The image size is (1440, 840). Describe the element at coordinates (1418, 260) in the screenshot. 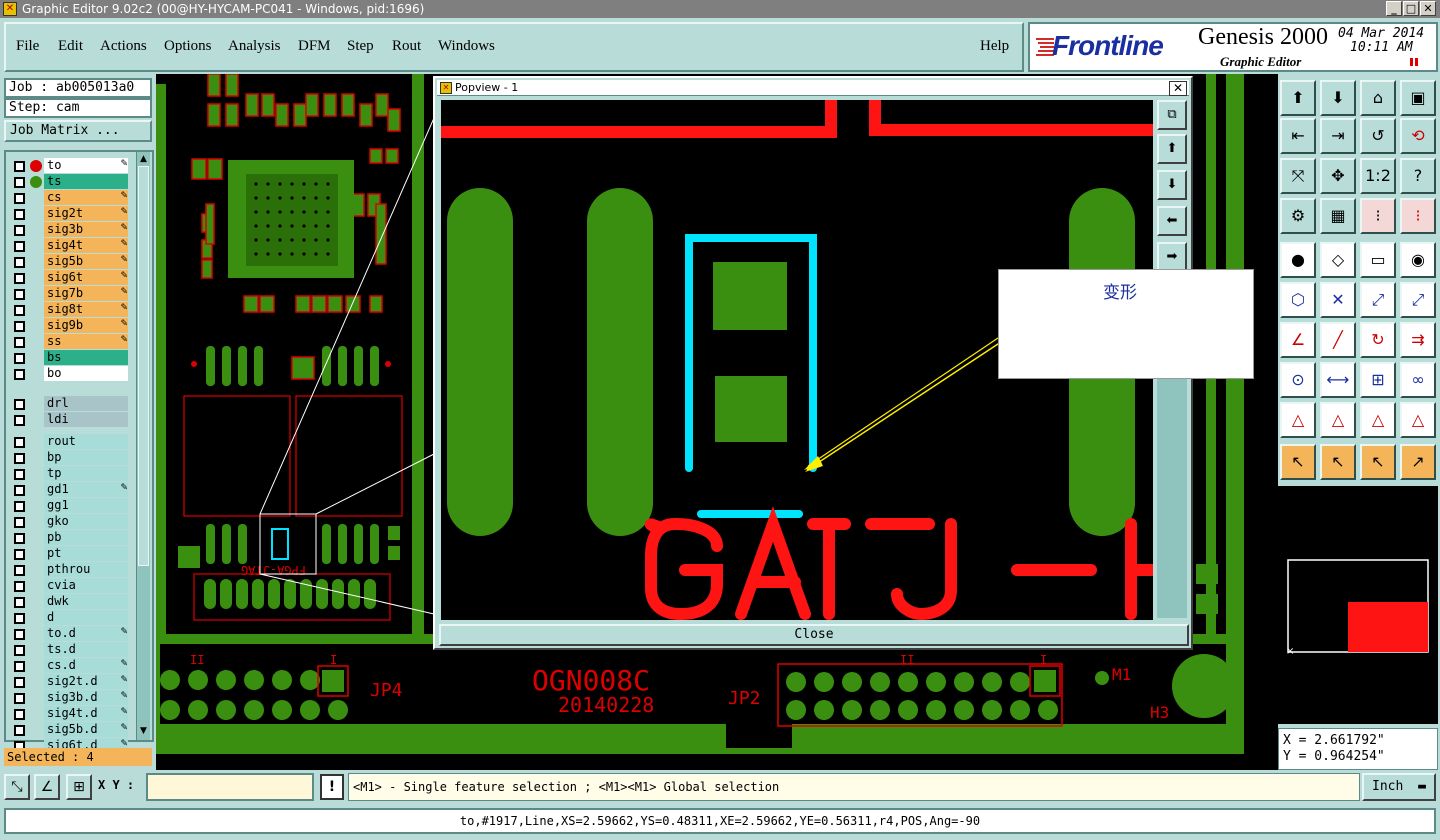

I see `snap-icon: ◉` at that location.